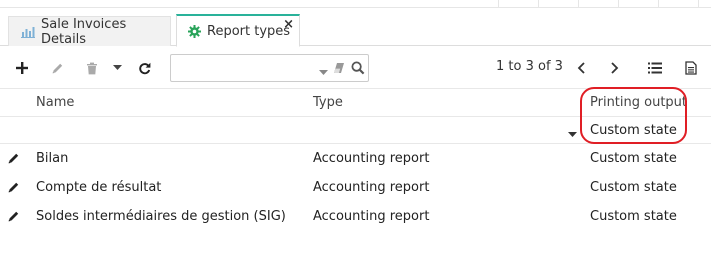 The height and width of the screenshot is (276, 711). Describe the element at coordinates (288, 24) in the screenshot. I see `close-icon: ×` at that location.